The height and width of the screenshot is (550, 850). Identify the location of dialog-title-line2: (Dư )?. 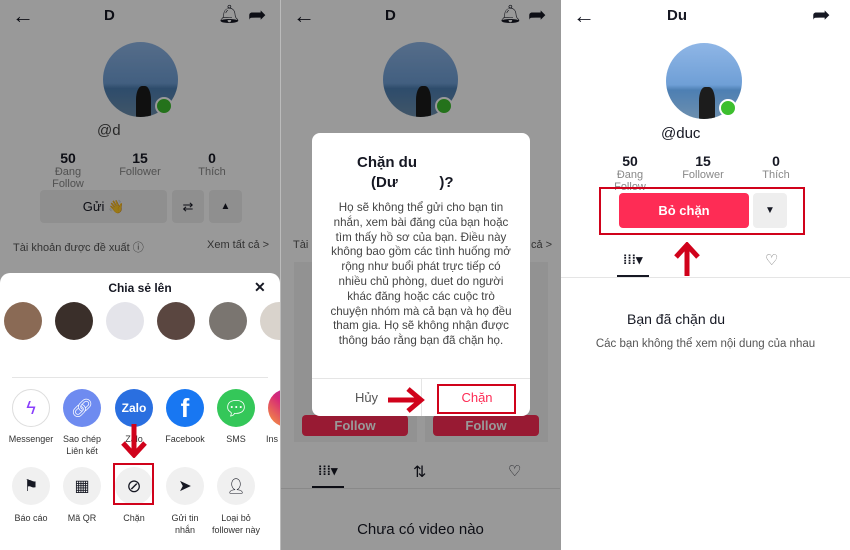
(412, 182).